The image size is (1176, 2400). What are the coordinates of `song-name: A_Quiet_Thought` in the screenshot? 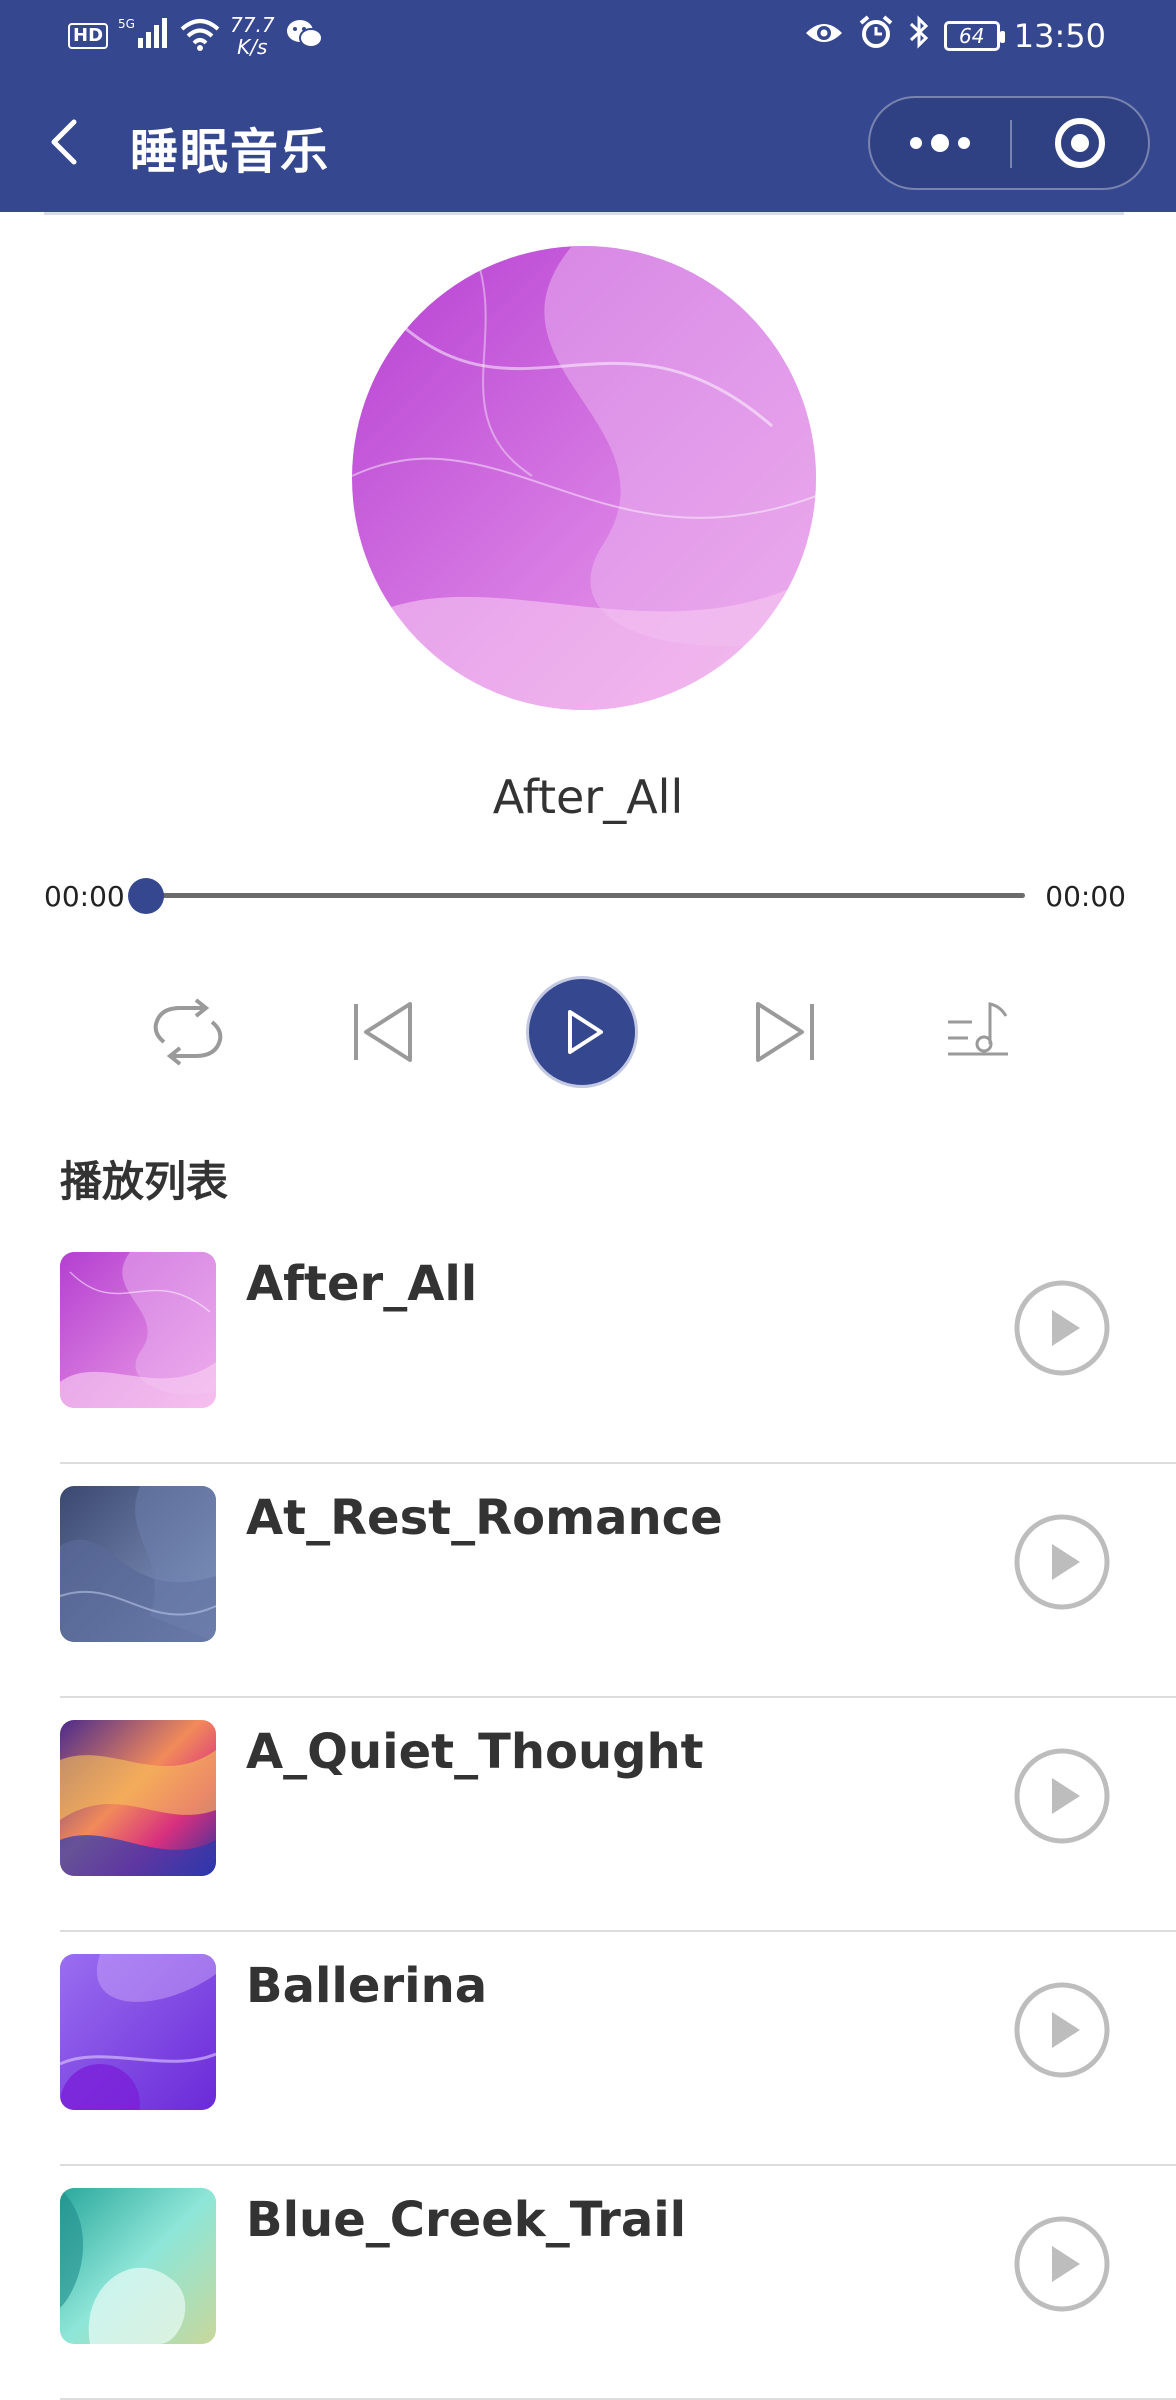 It's located at (475, 1752).